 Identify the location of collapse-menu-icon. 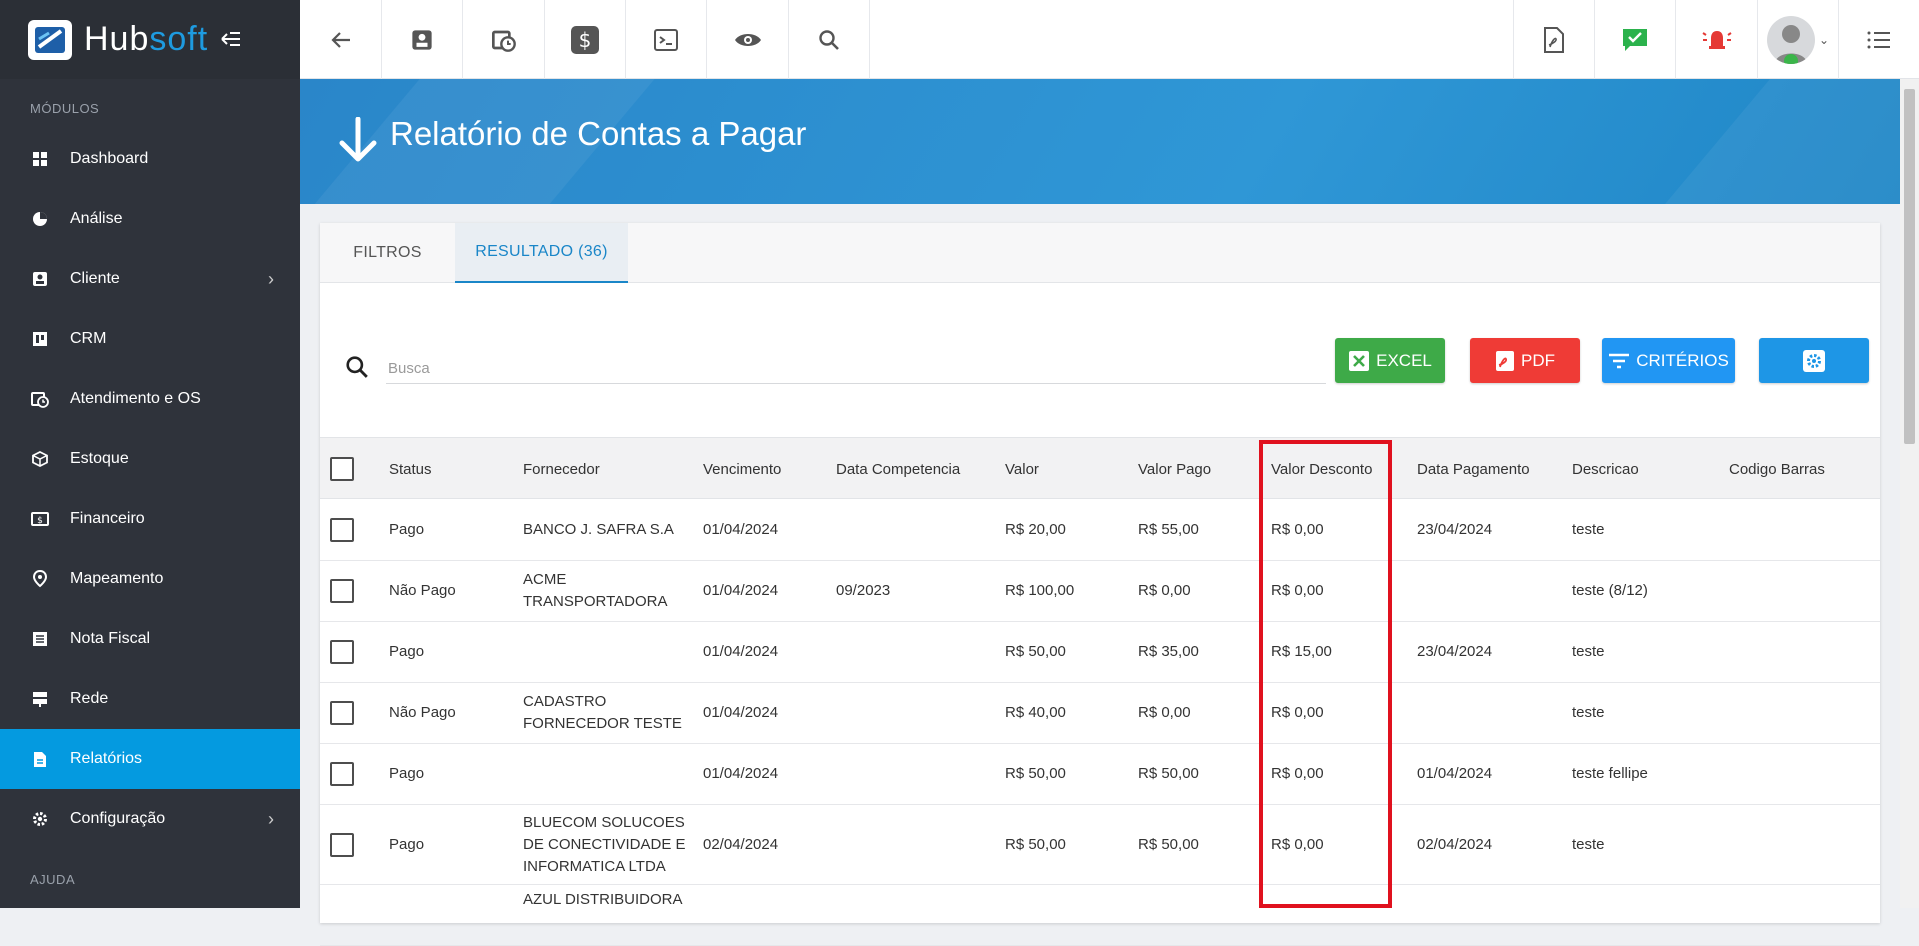
(231, 39).